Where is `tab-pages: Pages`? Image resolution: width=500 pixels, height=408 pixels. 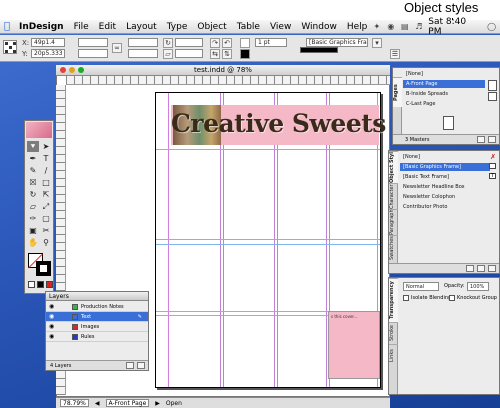
tab-pages: Pages is located at coordinates (397, 92).